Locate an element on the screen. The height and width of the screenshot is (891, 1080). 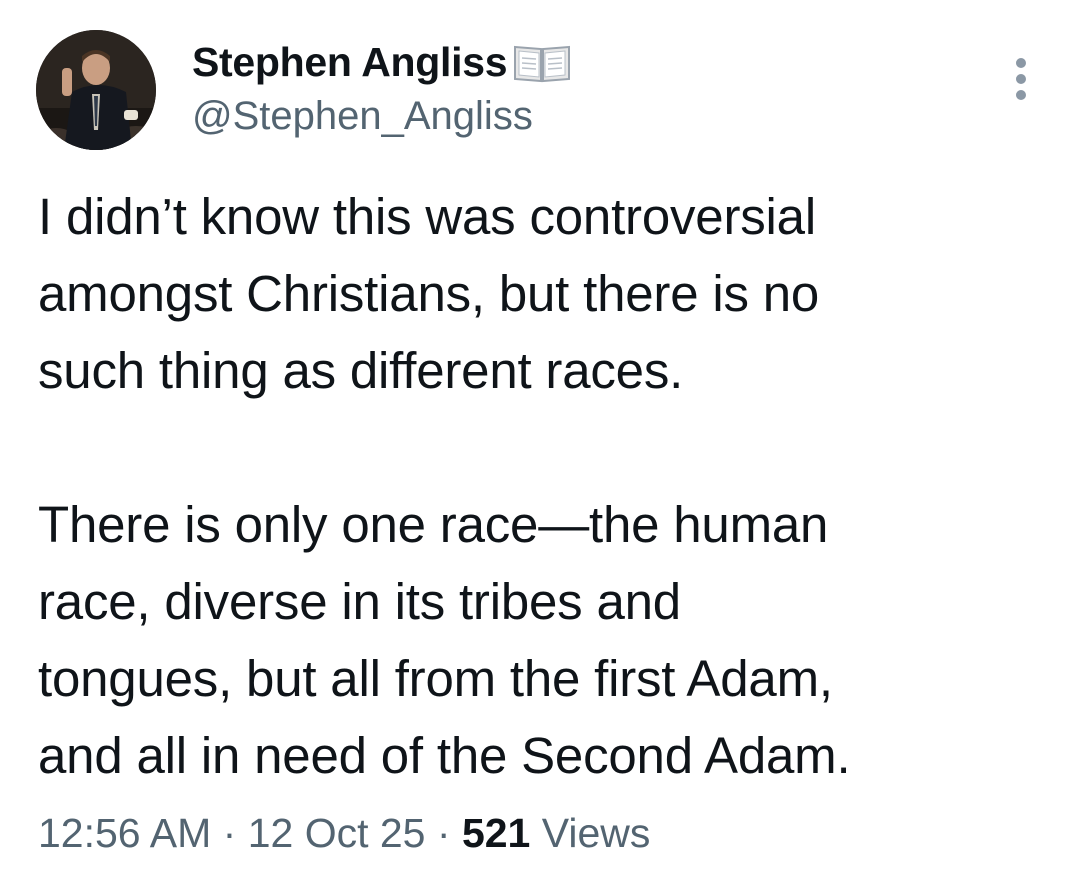
tweet-text-line: tongues, but all from the first Adam, is located at coordinates (435, 678).